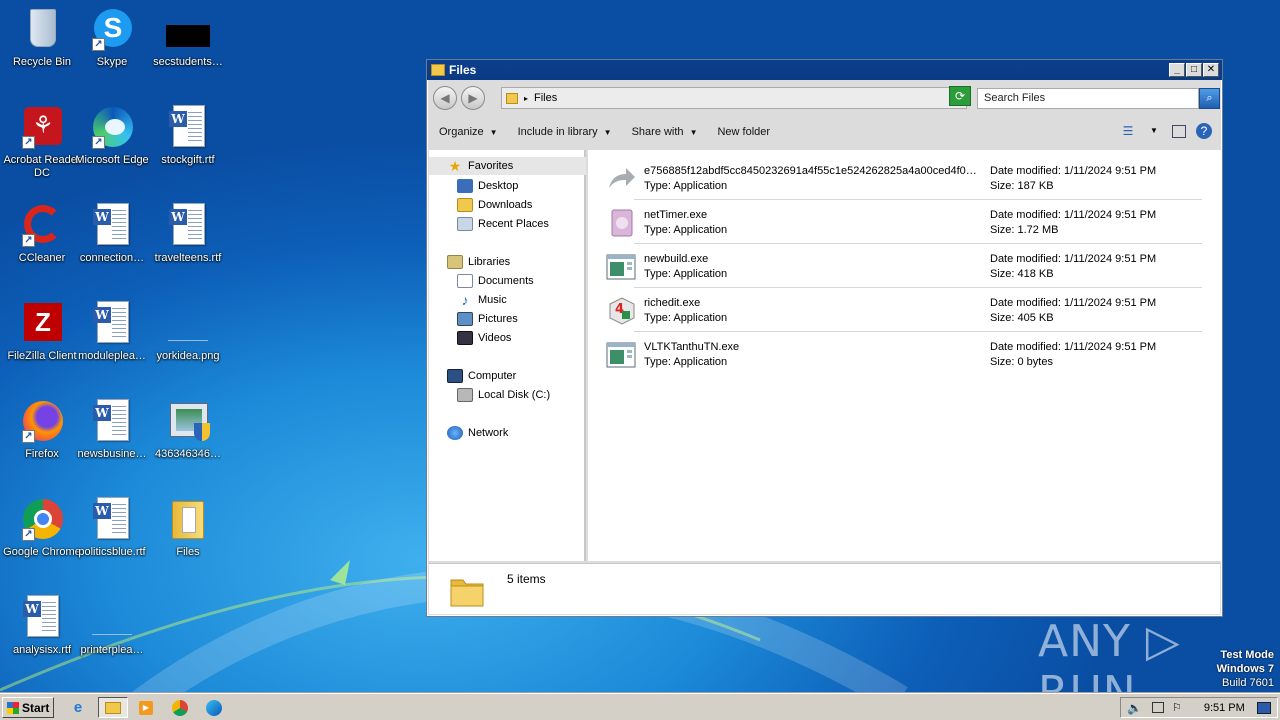 This screenshot has width=1280, height=720. What do you see at coordinates (743, 132) in the screenshot?
I see `new-folder-button: New folder` at bounding box center [743, 132].